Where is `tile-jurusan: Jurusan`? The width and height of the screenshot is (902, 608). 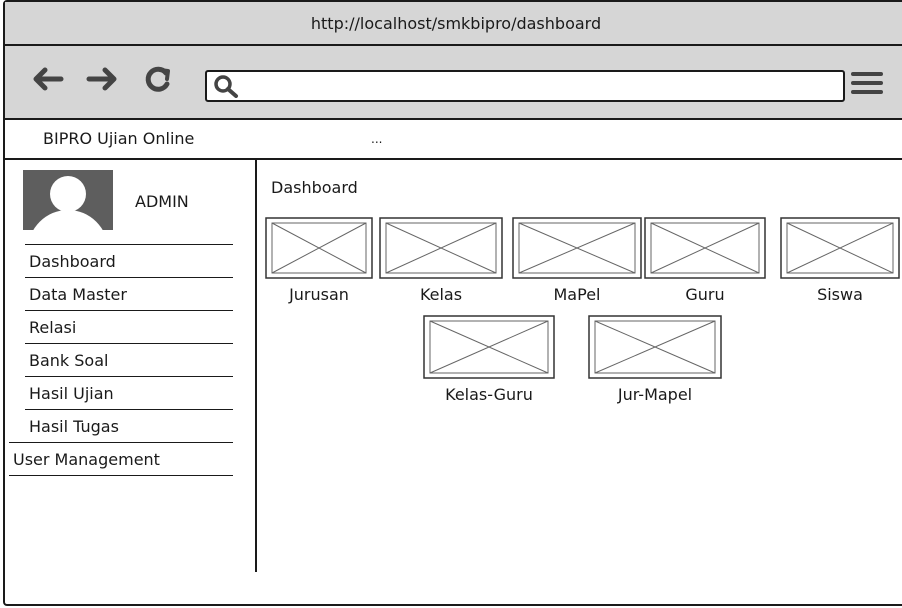
tile-jurusan: Jurusan is located at coordinates (319, 272).